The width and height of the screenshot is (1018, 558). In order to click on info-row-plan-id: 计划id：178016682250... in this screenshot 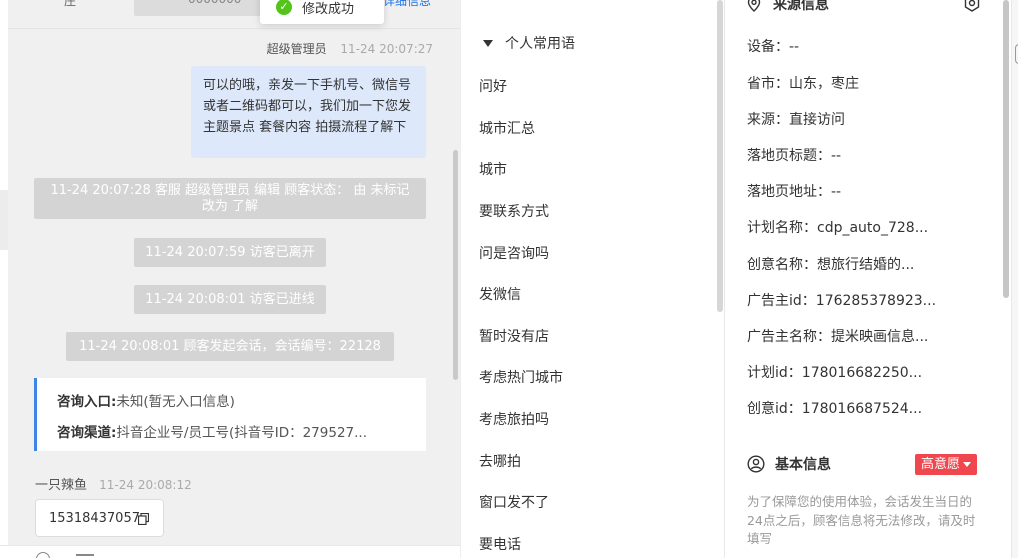, I will do `click(834, 372)`.